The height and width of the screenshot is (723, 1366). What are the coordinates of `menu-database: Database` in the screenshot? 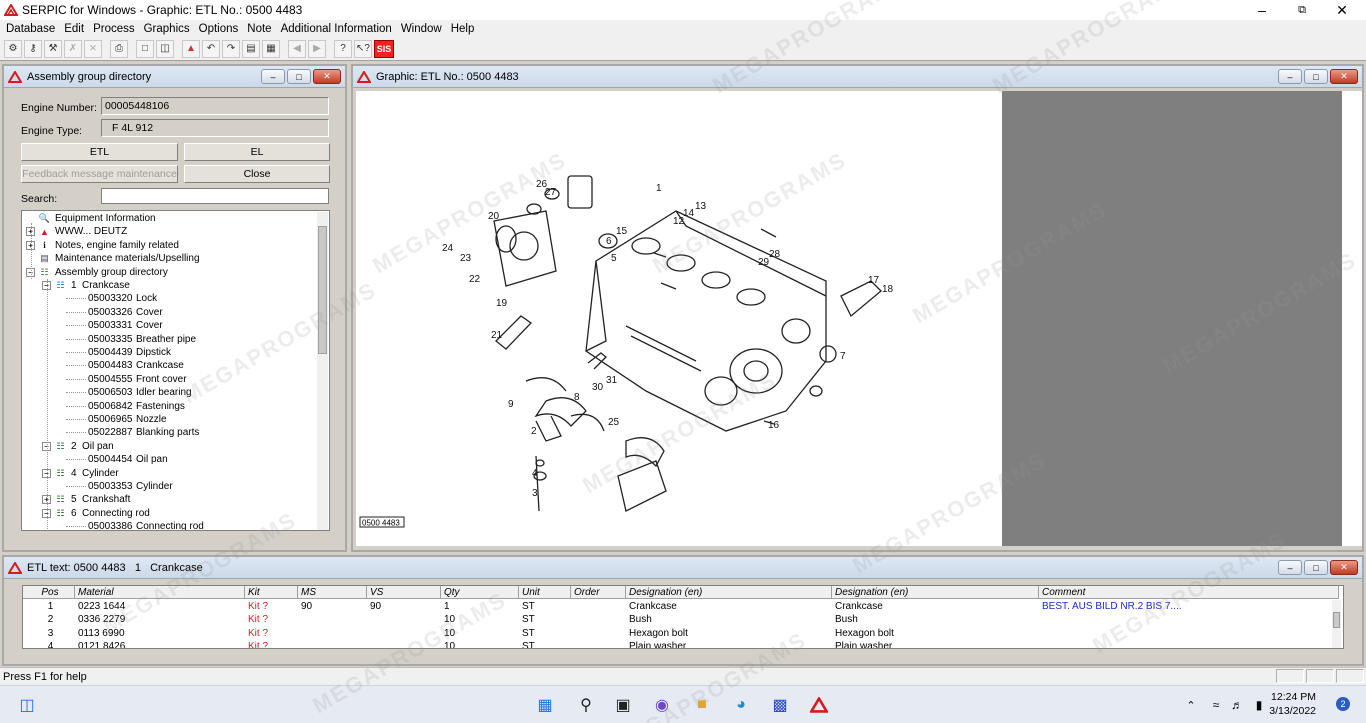 It's located at (30, 29).